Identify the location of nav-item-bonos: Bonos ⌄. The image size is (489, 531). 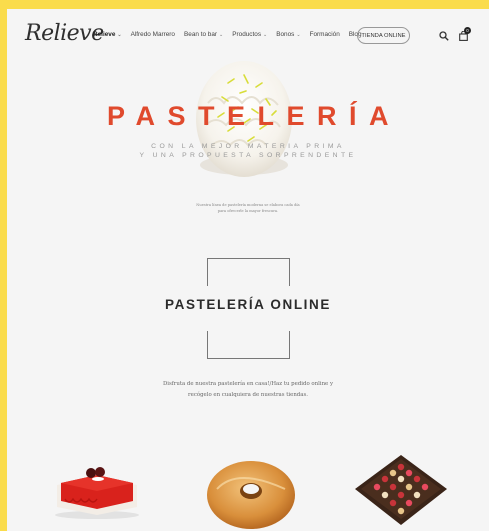
(288, 34).